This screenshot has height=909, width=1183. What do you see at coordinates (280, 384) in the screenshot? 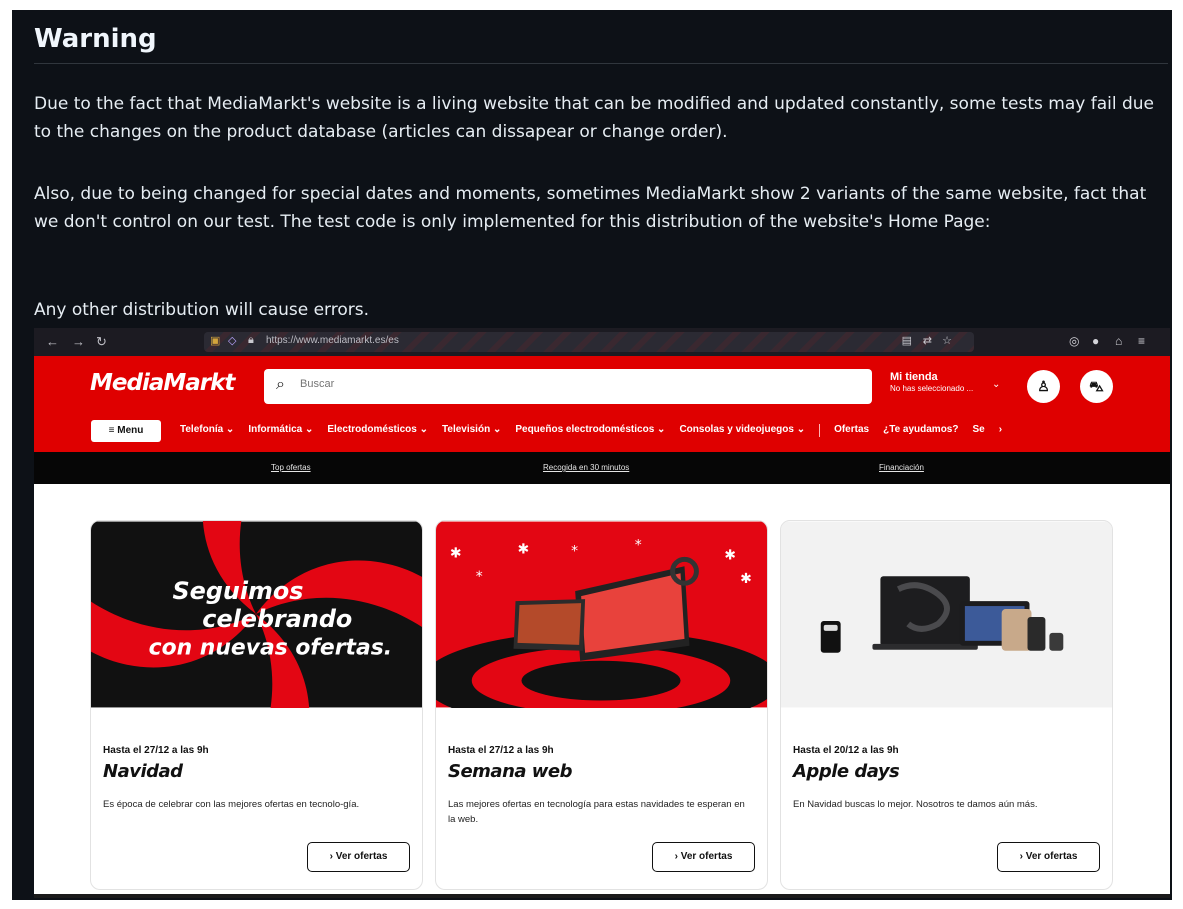
I see `search-icon: ⌕` at bounding box center [280, 384].